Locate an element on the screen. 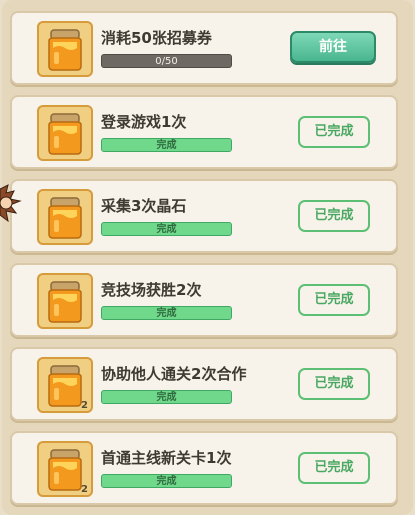 This screenshot has height=515, width=415. task-card: 2 协助他人通关2次合作 完成 已完成 is located at coordinates (204, 384).